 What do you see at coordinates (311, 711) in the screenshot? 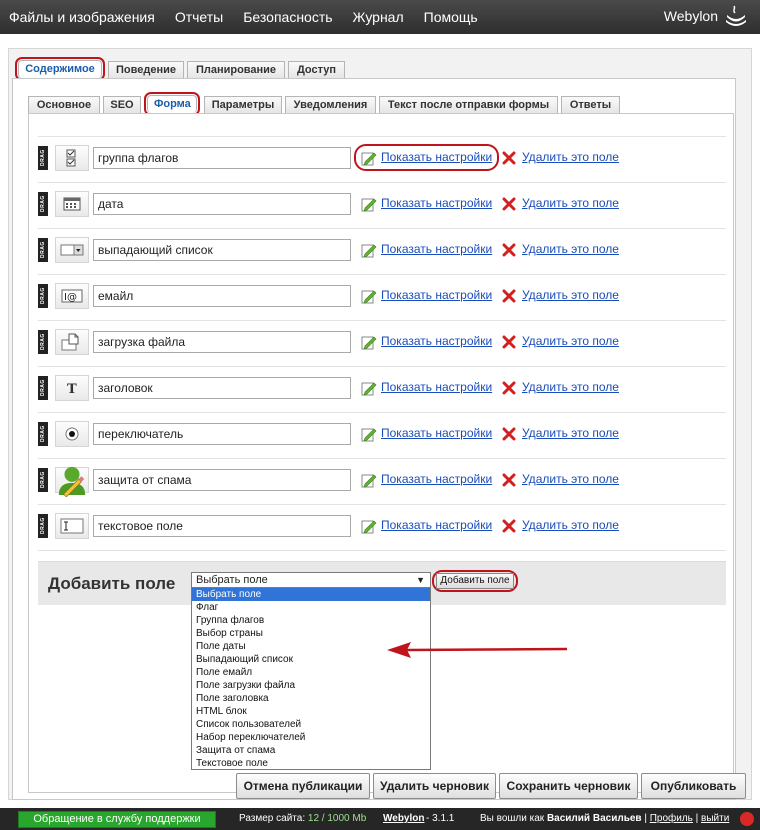
I see `dropdown-option: HTML блок` at bounding box center [311, 711].